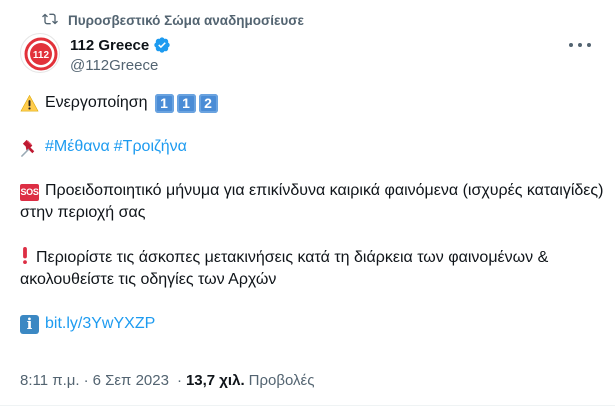  Describe the element at coordinates (312, 103) in the screenshot. I see `activation-line: Ενεργοποίηση 1 1 2` at that location.